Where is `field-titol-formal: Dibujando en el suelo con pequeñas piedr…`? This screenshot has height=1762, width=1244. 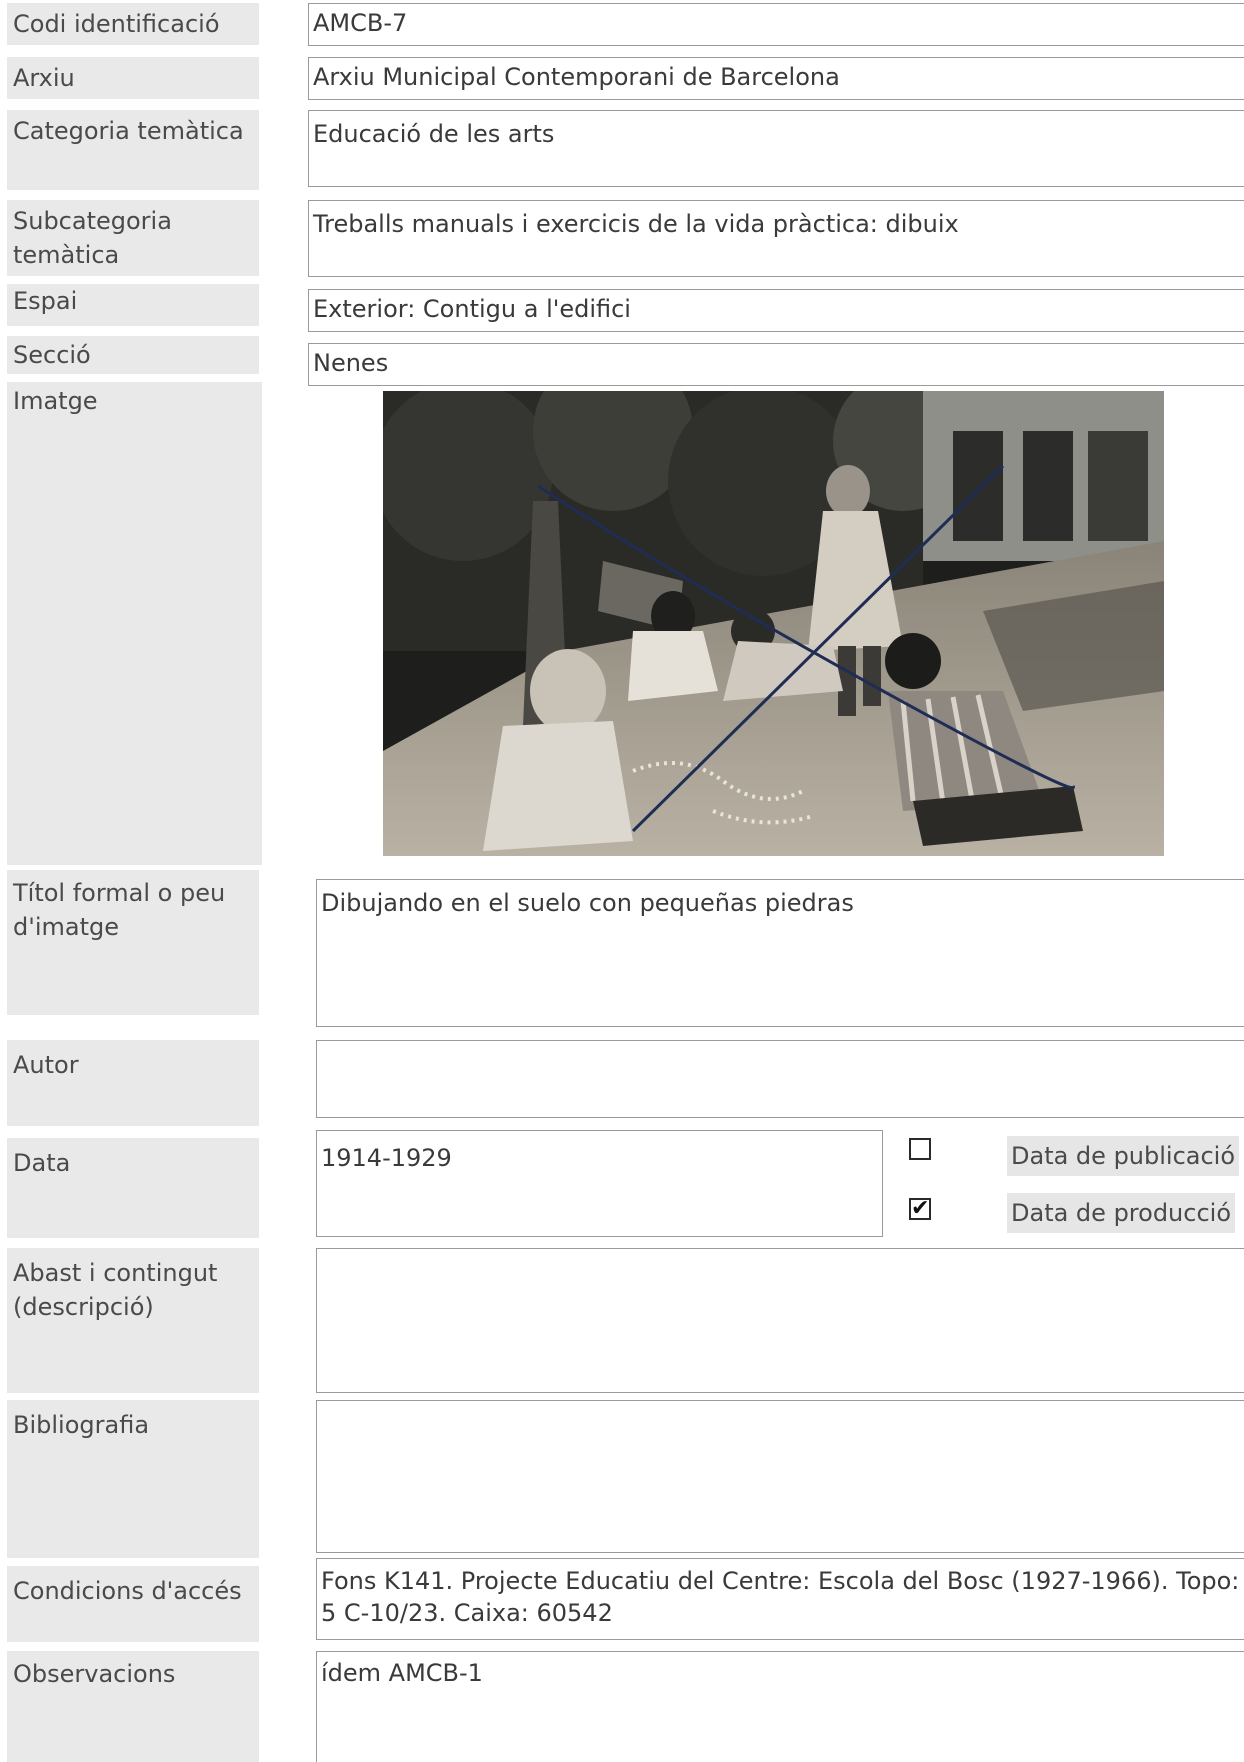
field-titol-formal: Dibujando en el suelo con pequeñas piedr… is located at coordinates (780, 953).